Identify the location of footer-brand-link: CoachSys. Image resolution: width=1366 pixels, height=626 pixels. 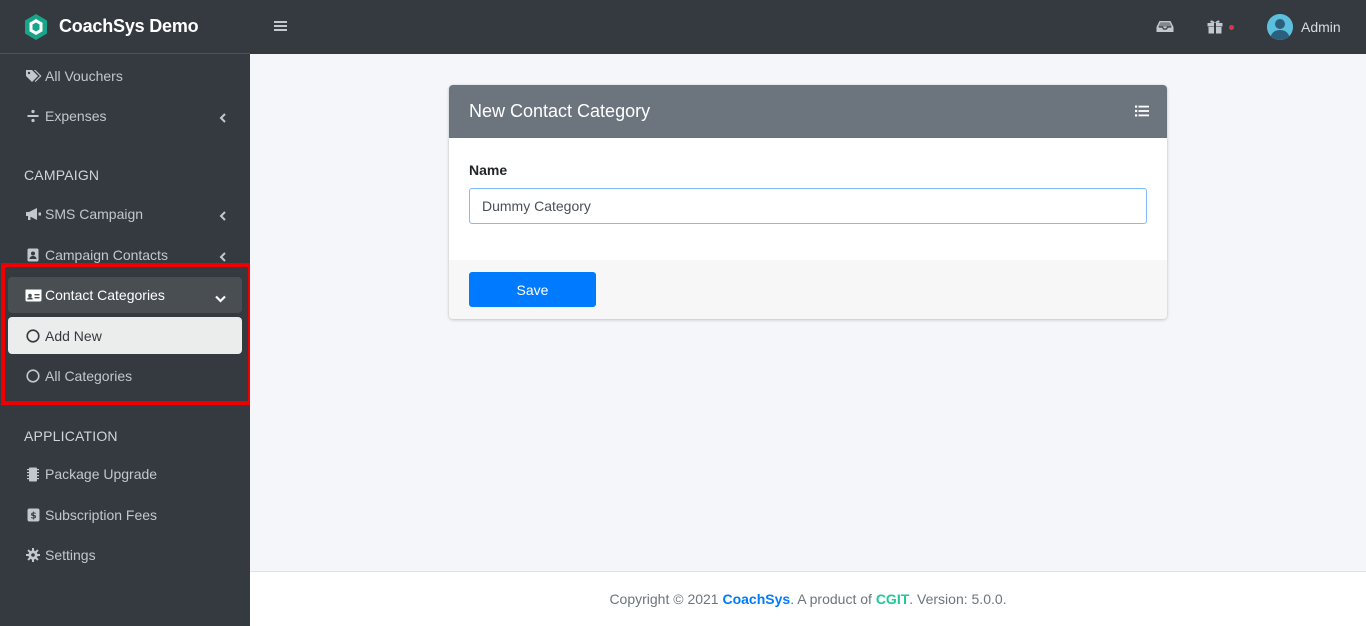
(756, 599).